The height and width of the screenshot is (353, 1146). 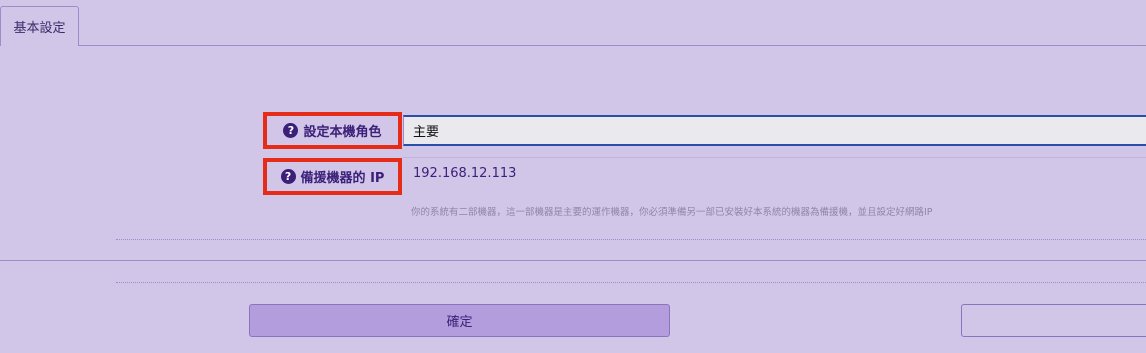 What do you see at coordinates (465, 173) in the screenshot?
I see `backup-ip-value: 192.168.12.113` at bounding box center [465, 173].